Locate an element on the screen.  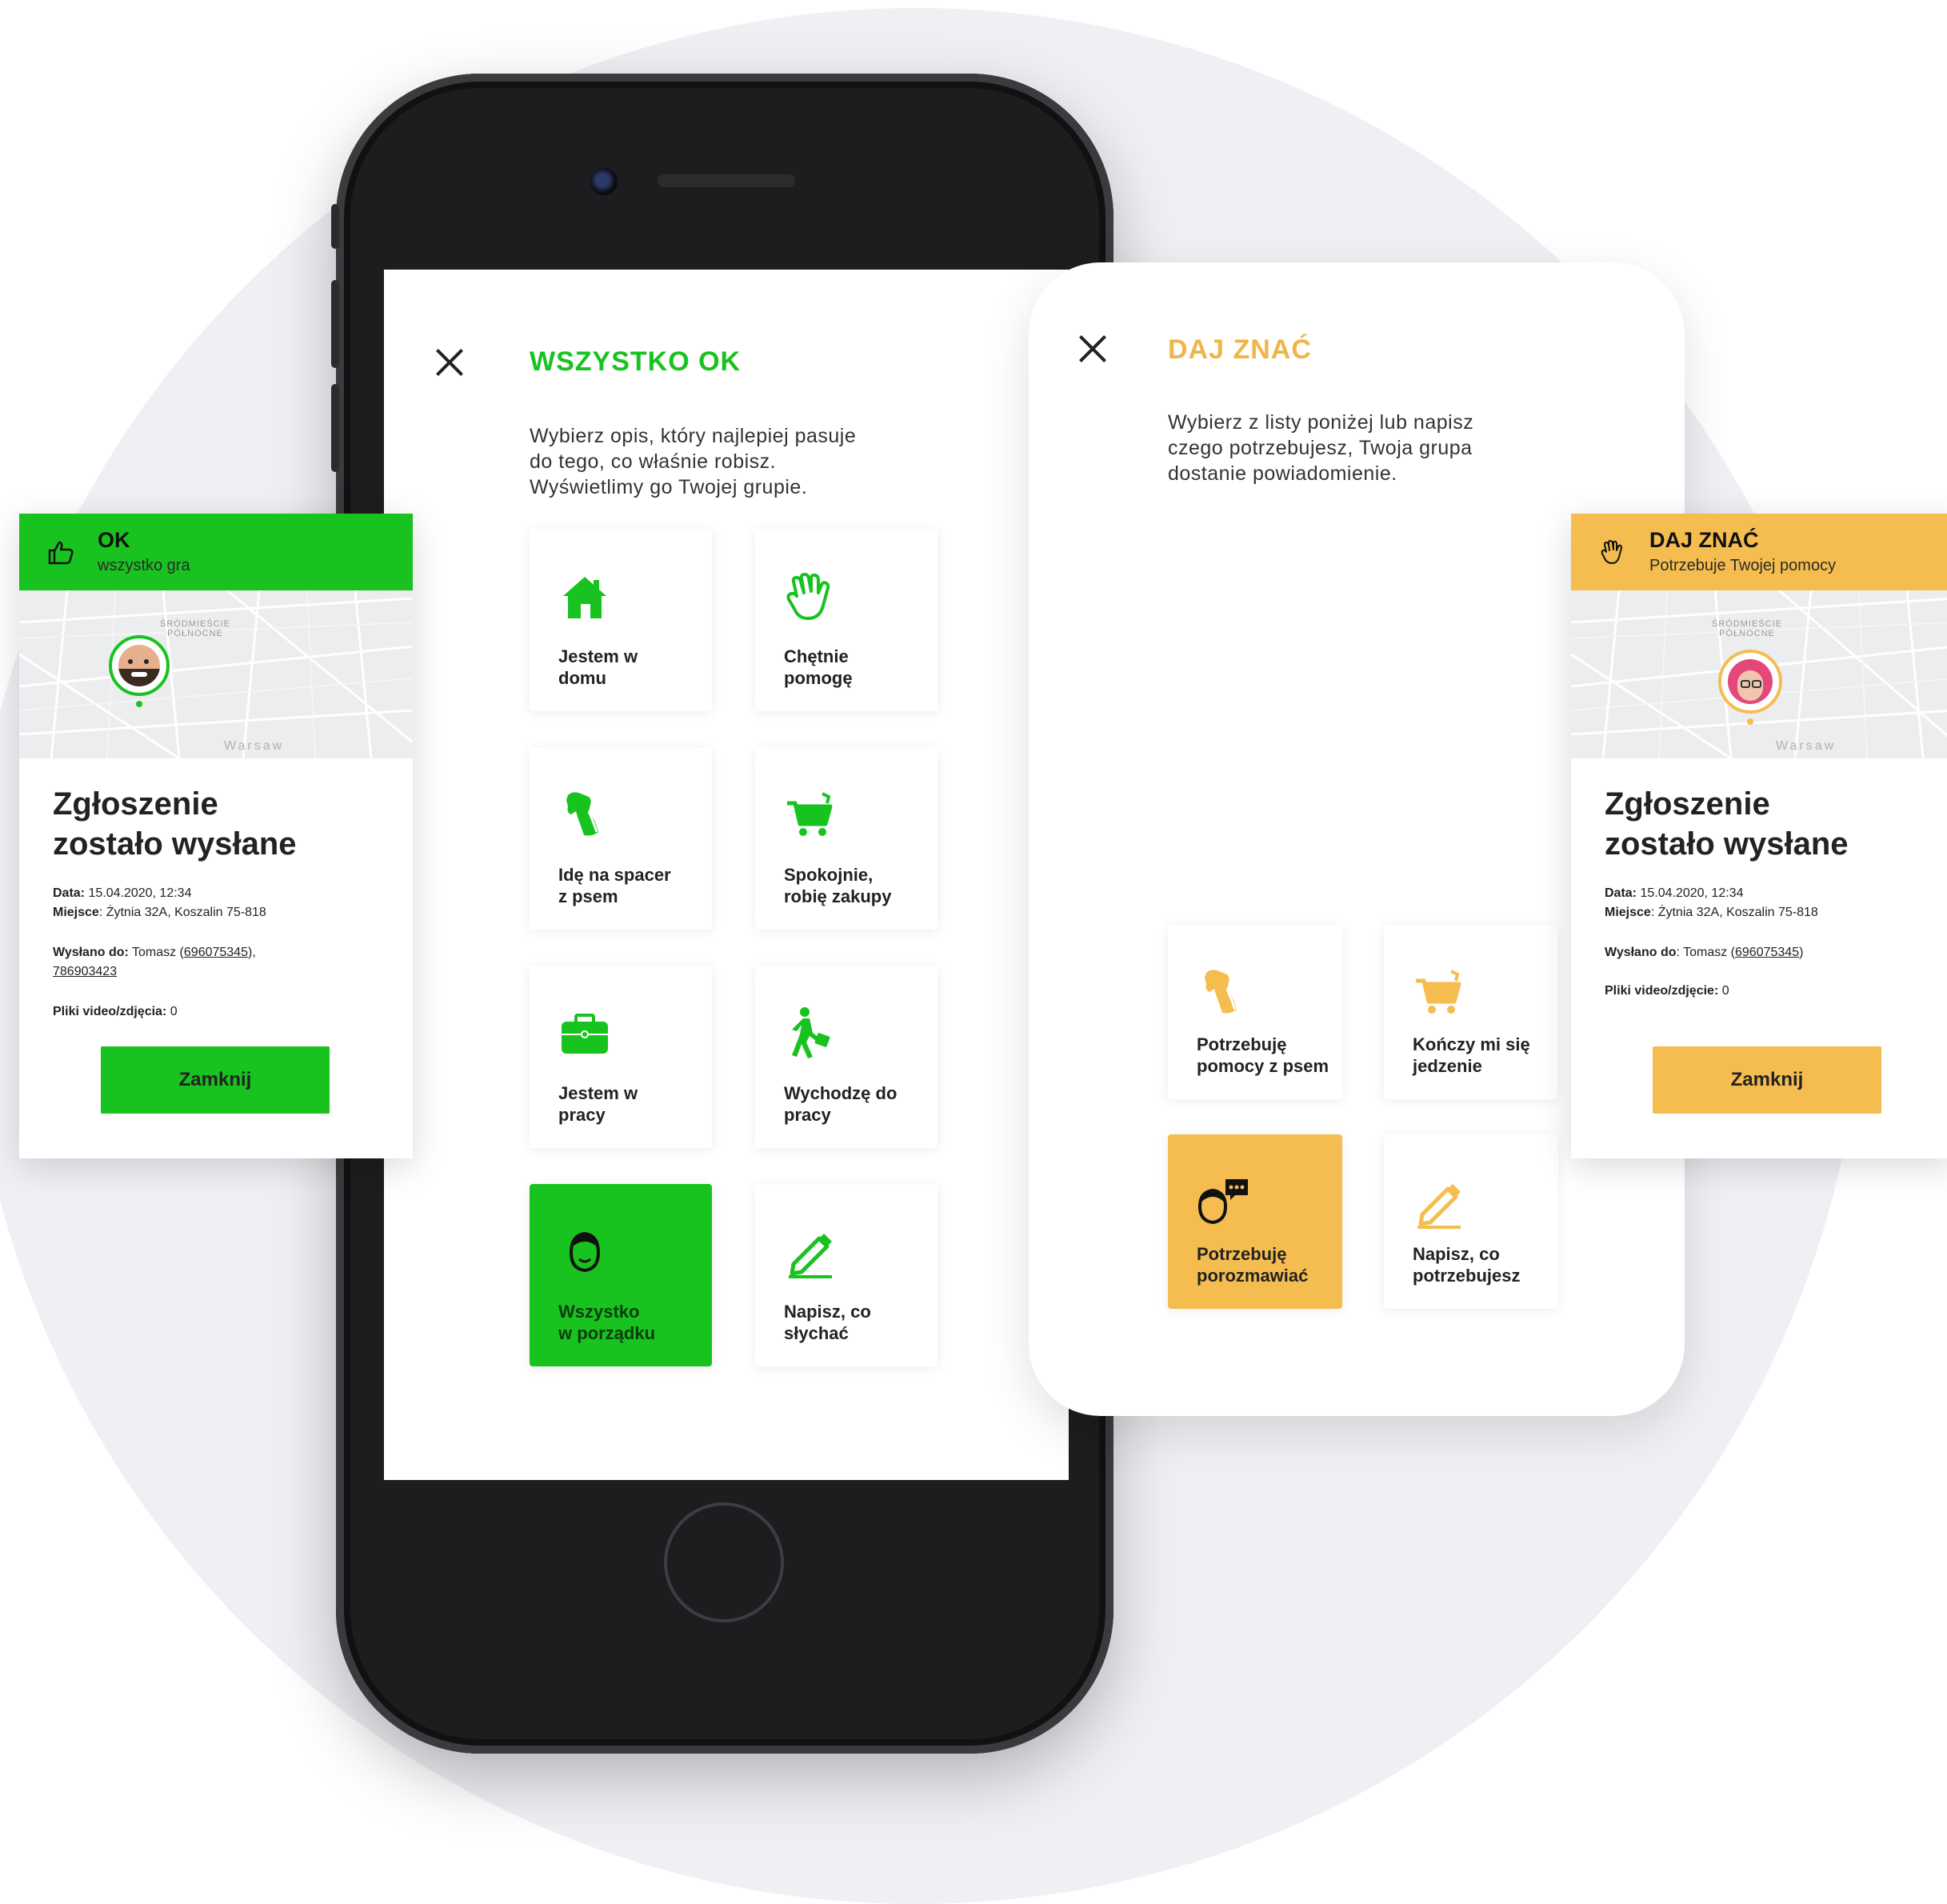
option-dog-walk: Idę na spacer z psem is located at coordinates (621, 838).